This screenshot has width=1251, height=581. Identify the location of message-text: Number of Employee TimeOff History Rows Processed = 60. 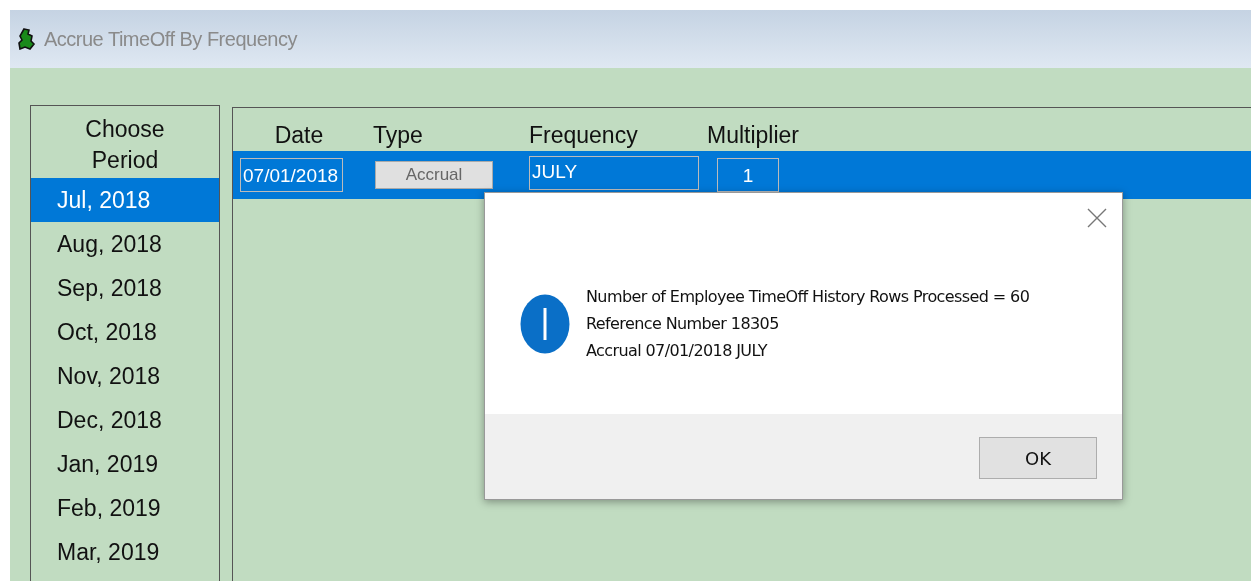
(808, 297).